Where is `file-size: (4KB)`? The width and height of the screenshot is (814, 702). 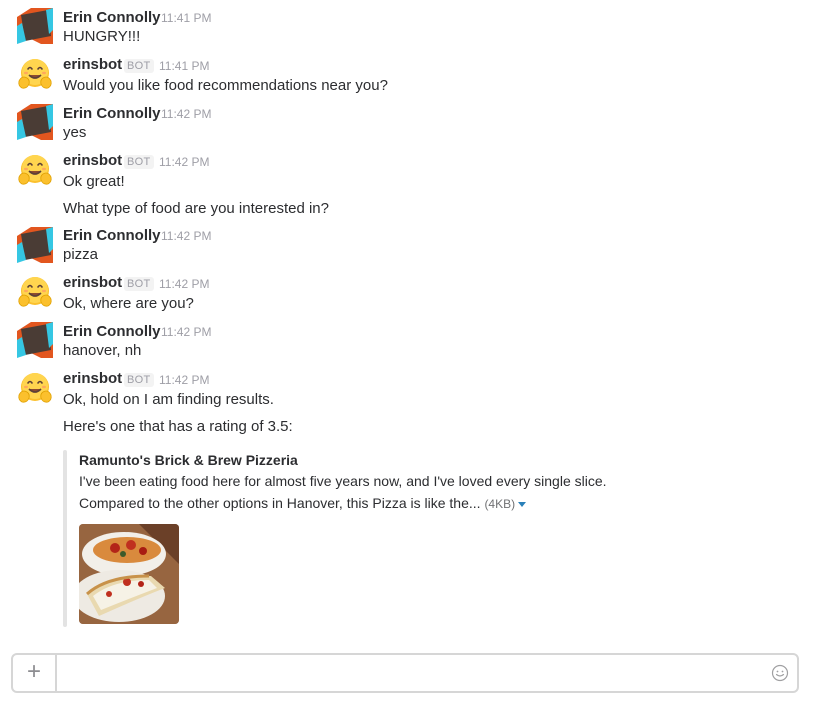 file-size: (4KB) is located at coordinates (500, 504).